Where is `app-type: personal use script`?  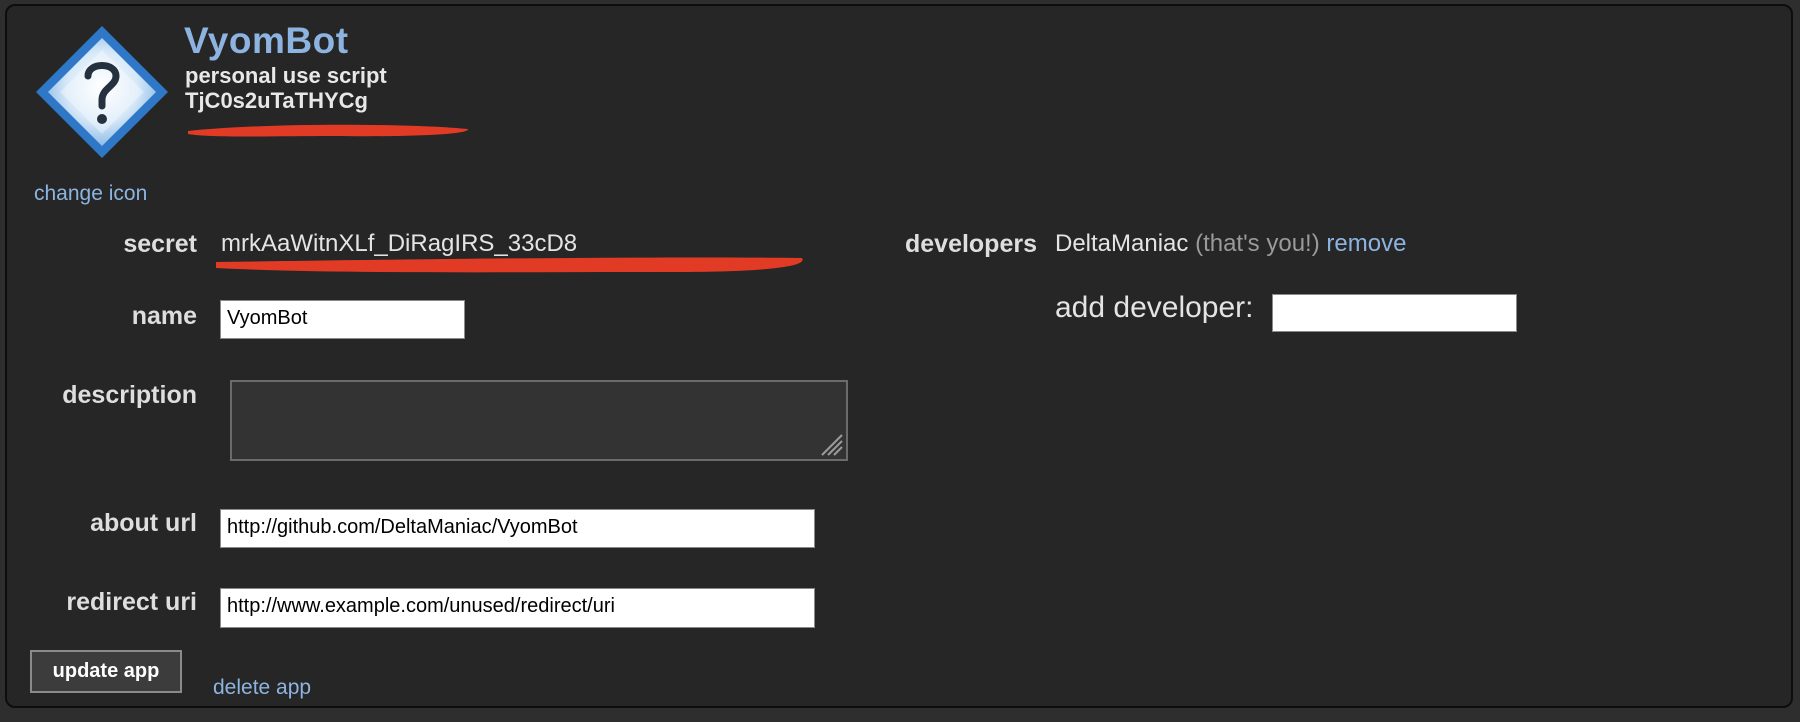 app-type: personal use script is located at coordinates (286, 75).